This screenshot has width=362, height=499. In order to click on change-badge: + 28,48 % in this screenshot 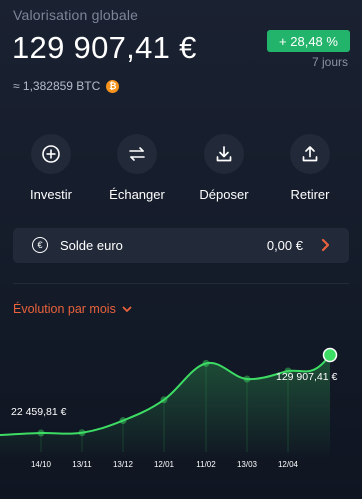, I will do `click(308, 41)`.